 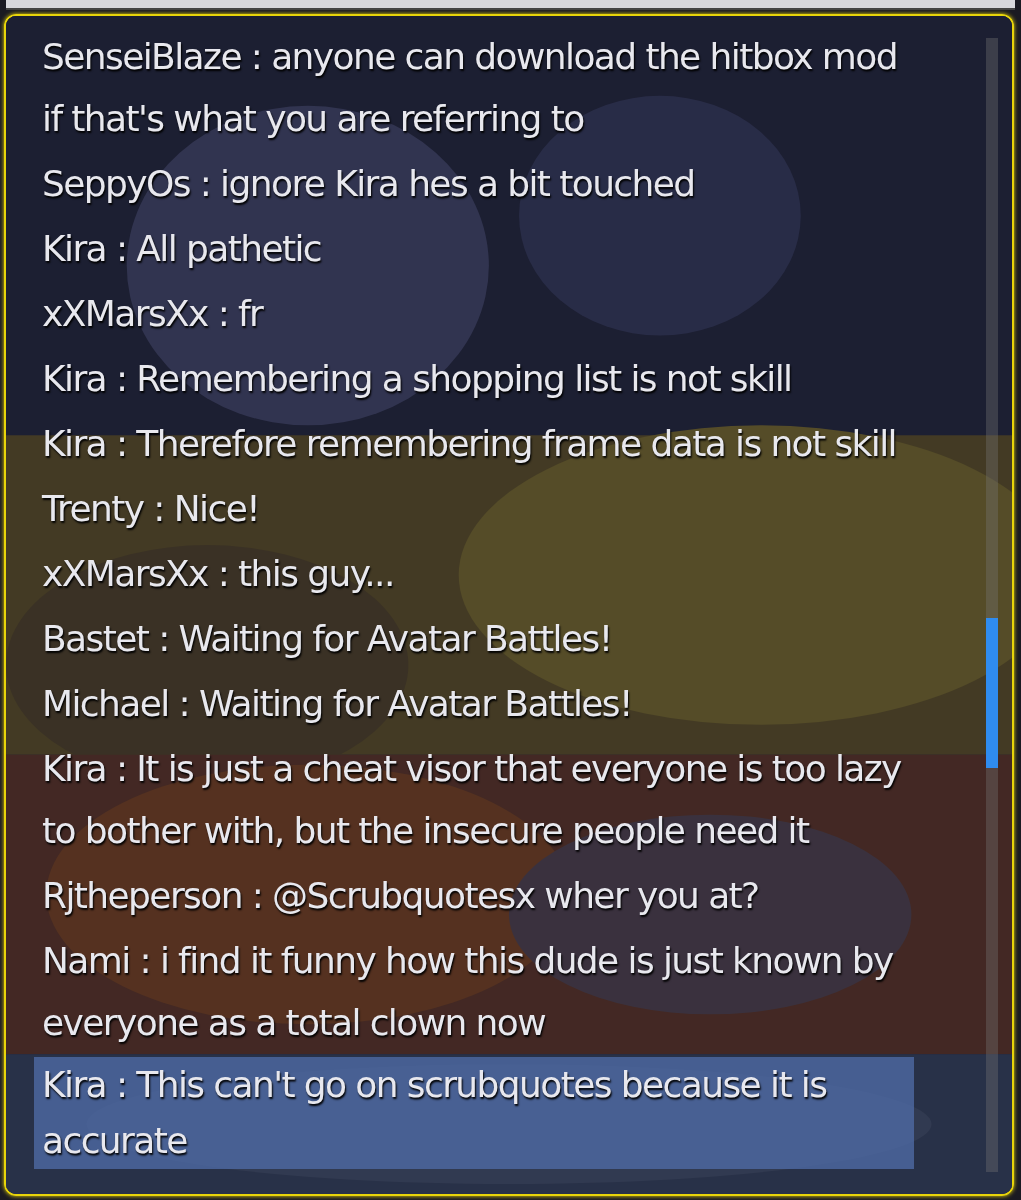 I want to click on chat-message: Kira : This can't go on scrubquotes because it is accurate, so click(x=474, y=1113).